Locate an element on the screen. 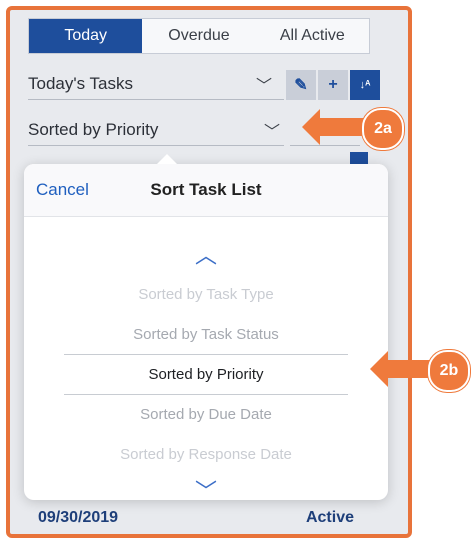 Image resolution: width=474 pixels, height=542 pixels. tab-overdue: Overdue is located at coordinates (198, 36).